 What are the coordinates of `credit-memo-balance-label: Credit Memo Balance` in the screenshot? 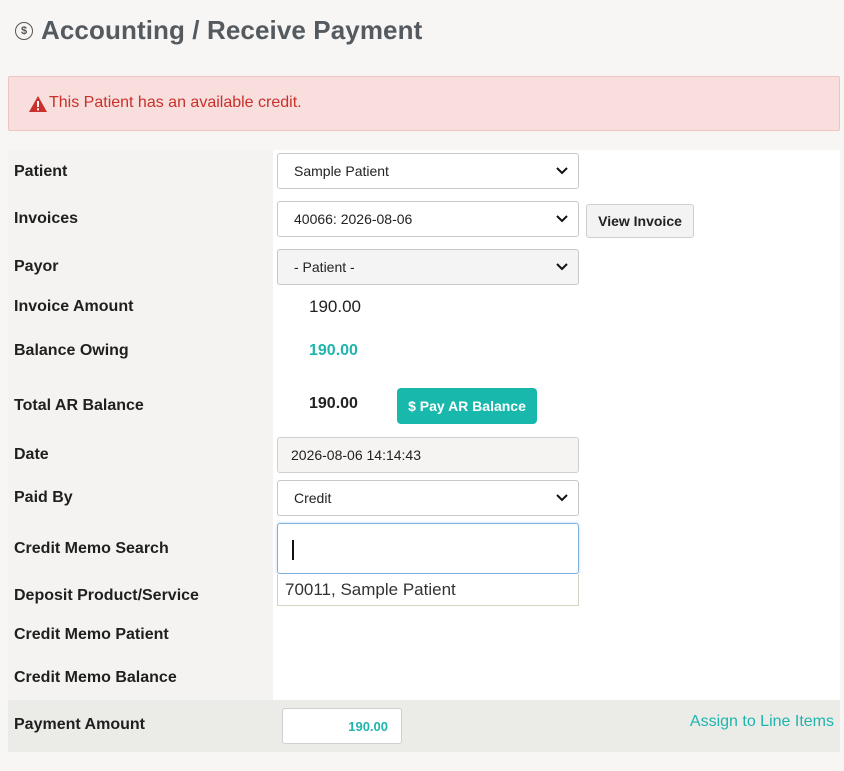 It's located at (95, 677).